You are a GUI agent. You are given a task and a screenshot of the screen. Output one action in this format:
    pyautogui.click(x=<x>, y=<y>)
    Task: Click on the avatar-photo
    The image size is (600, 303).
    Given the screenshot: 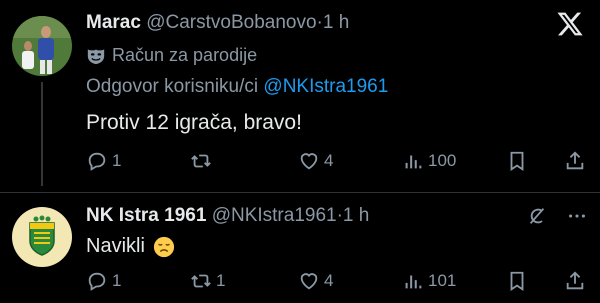 What is the action you would take?
    pyautogui.click(x=42, y=46)
    